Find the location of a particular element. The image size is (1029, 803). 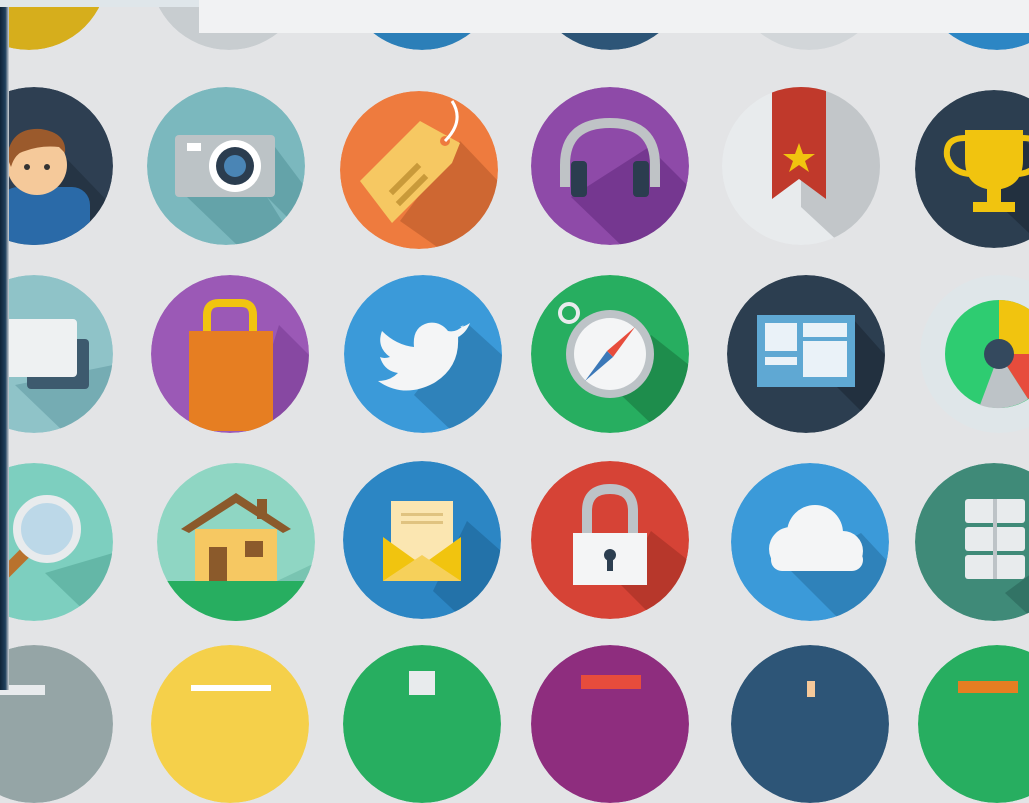

partial-navy-bottom-icon is located at coordinates (810, 724).